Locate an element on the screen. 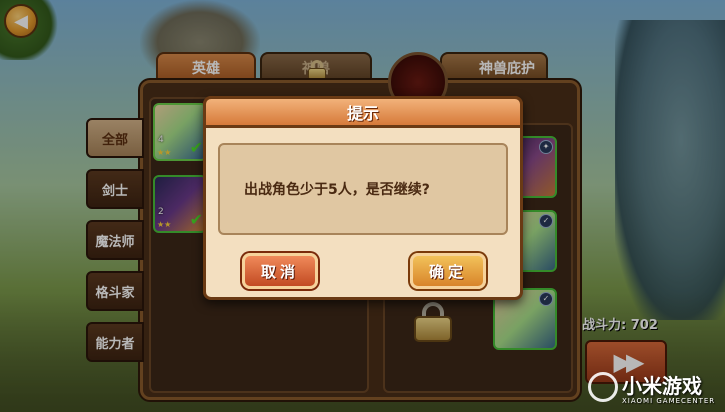 This screenshot has height=412, width=725. dialog-title: 提示 is located at coordinates (363, 112).